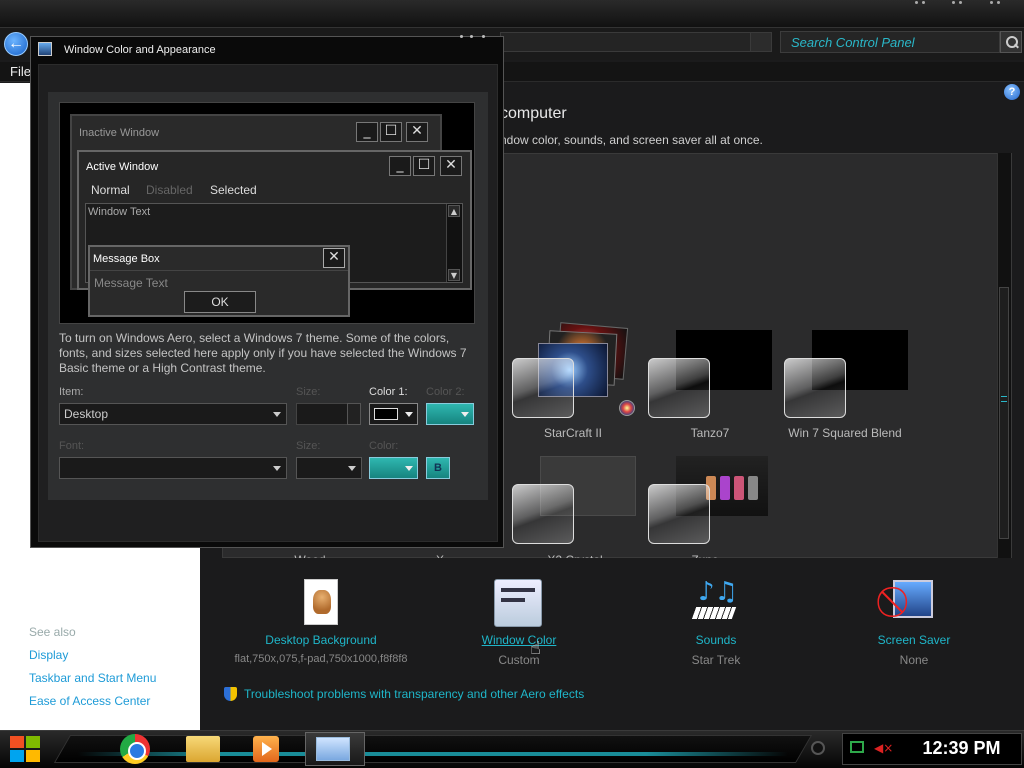  Describe the element at coordinates (959, 4) in the screenshot. I see `maximize-button` at that location.